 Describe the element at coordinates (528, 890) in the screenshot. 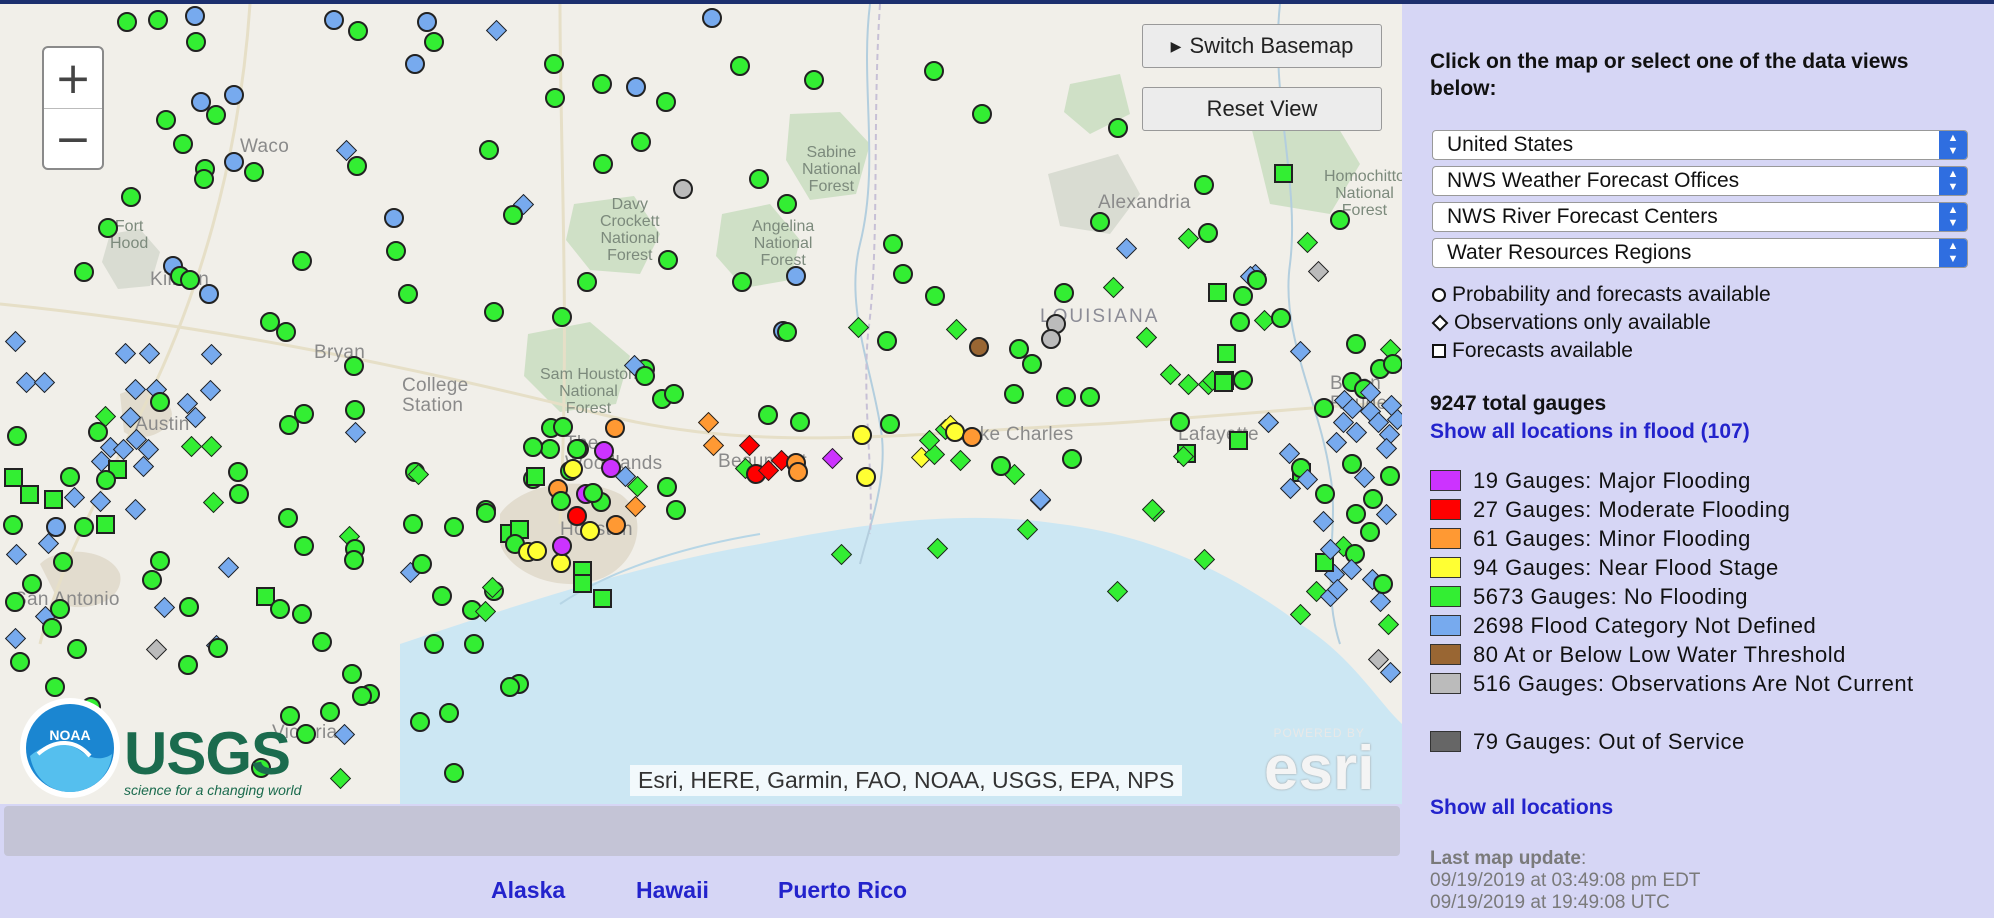

I see `alaska-link: Alaska` at that location.